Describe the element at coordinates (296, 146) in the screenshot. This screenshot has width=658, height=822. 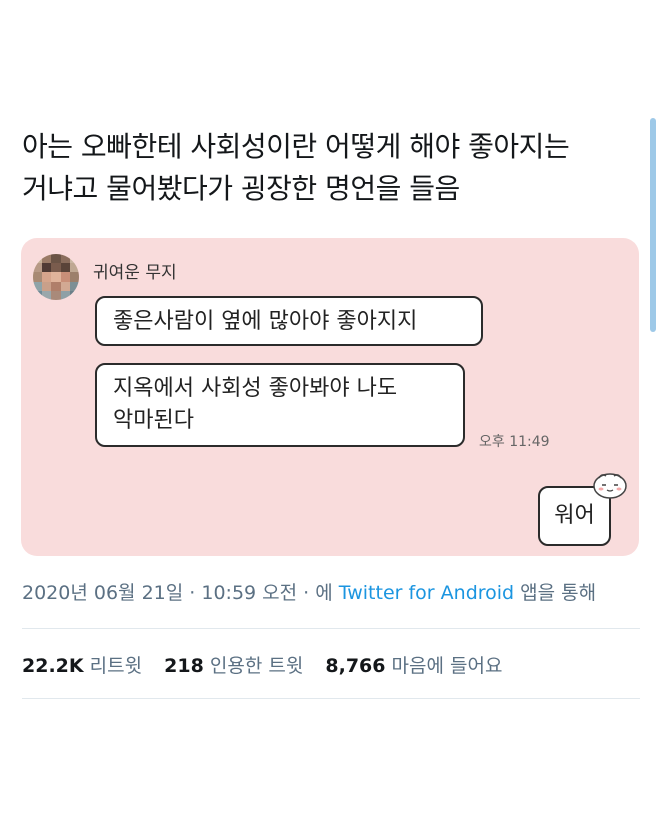
I see `tweet-text-line-1: 아는 오빠한테 사회성이란 어떻게 해야 좋아지는` at that location.